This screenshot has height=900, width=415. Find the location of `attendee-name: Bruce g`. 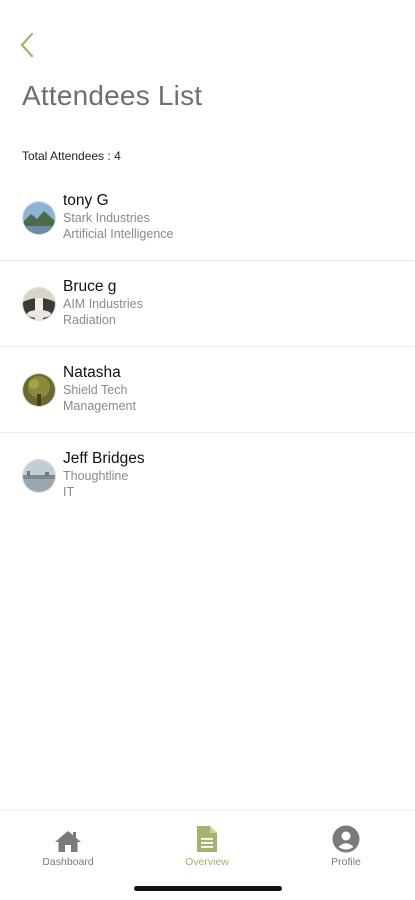

attendee-name: Bruce g is located at coordinates (90, 286).